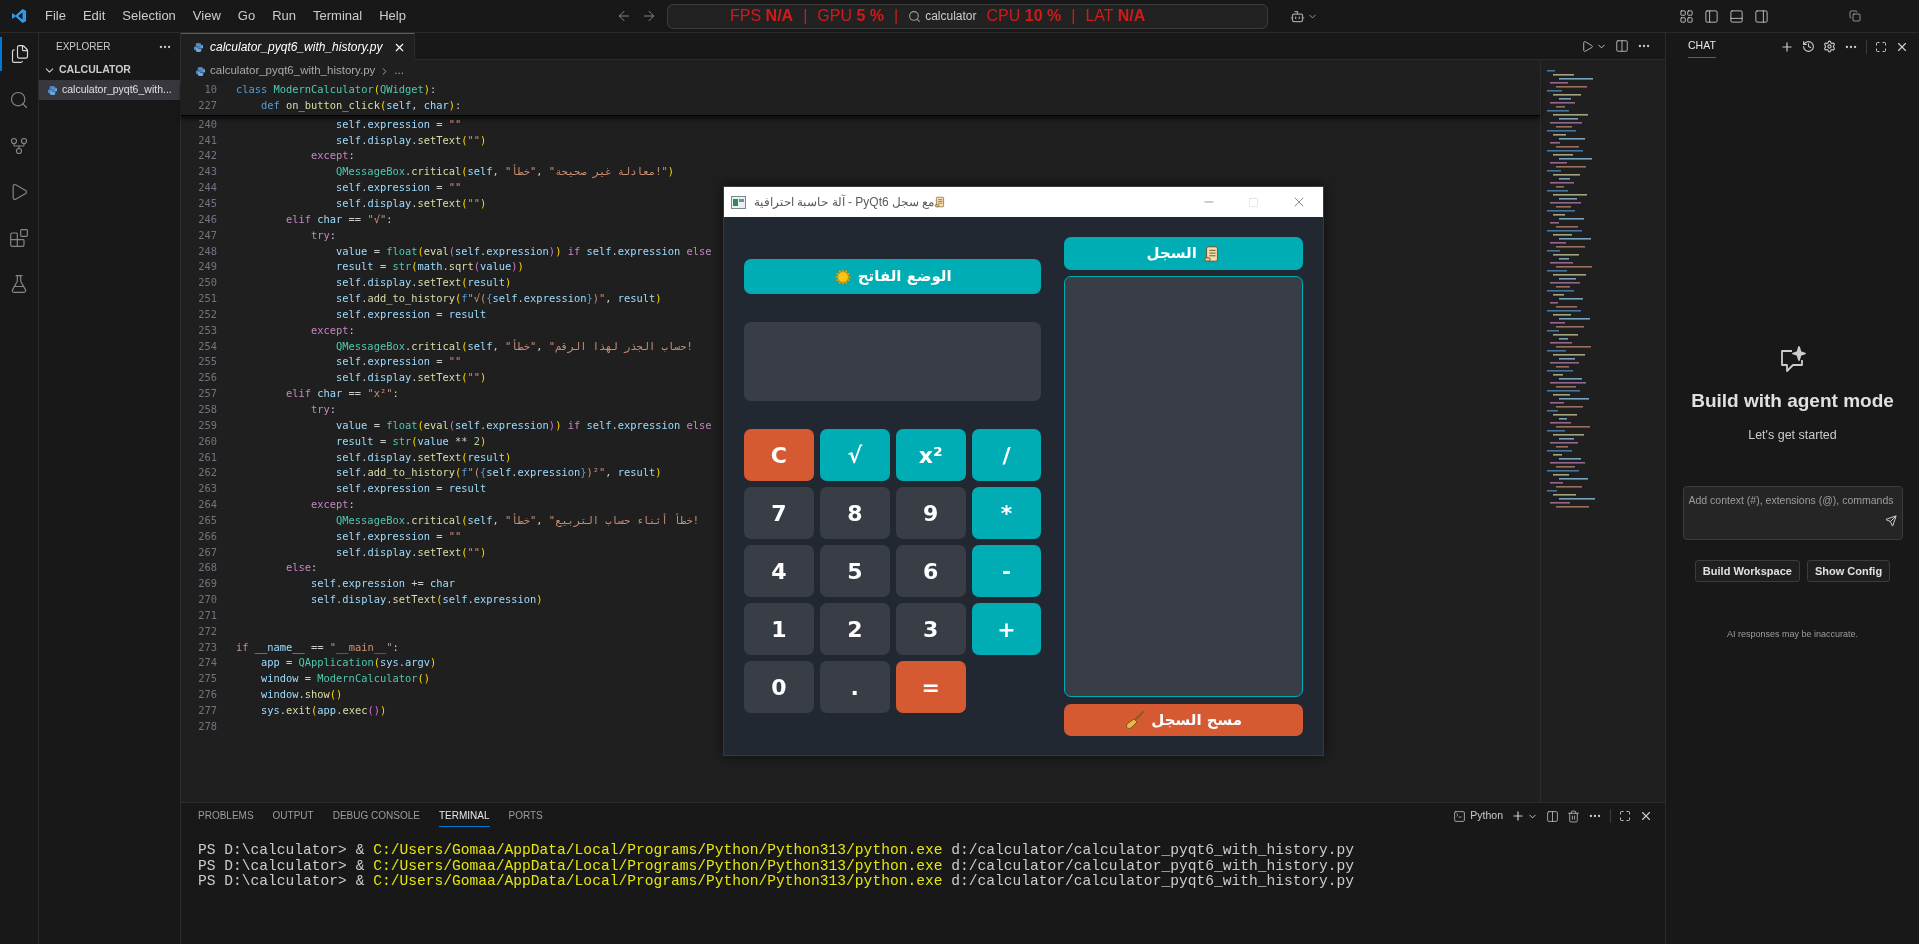  I want to click on split-editor-icon, so click(1622, 46).